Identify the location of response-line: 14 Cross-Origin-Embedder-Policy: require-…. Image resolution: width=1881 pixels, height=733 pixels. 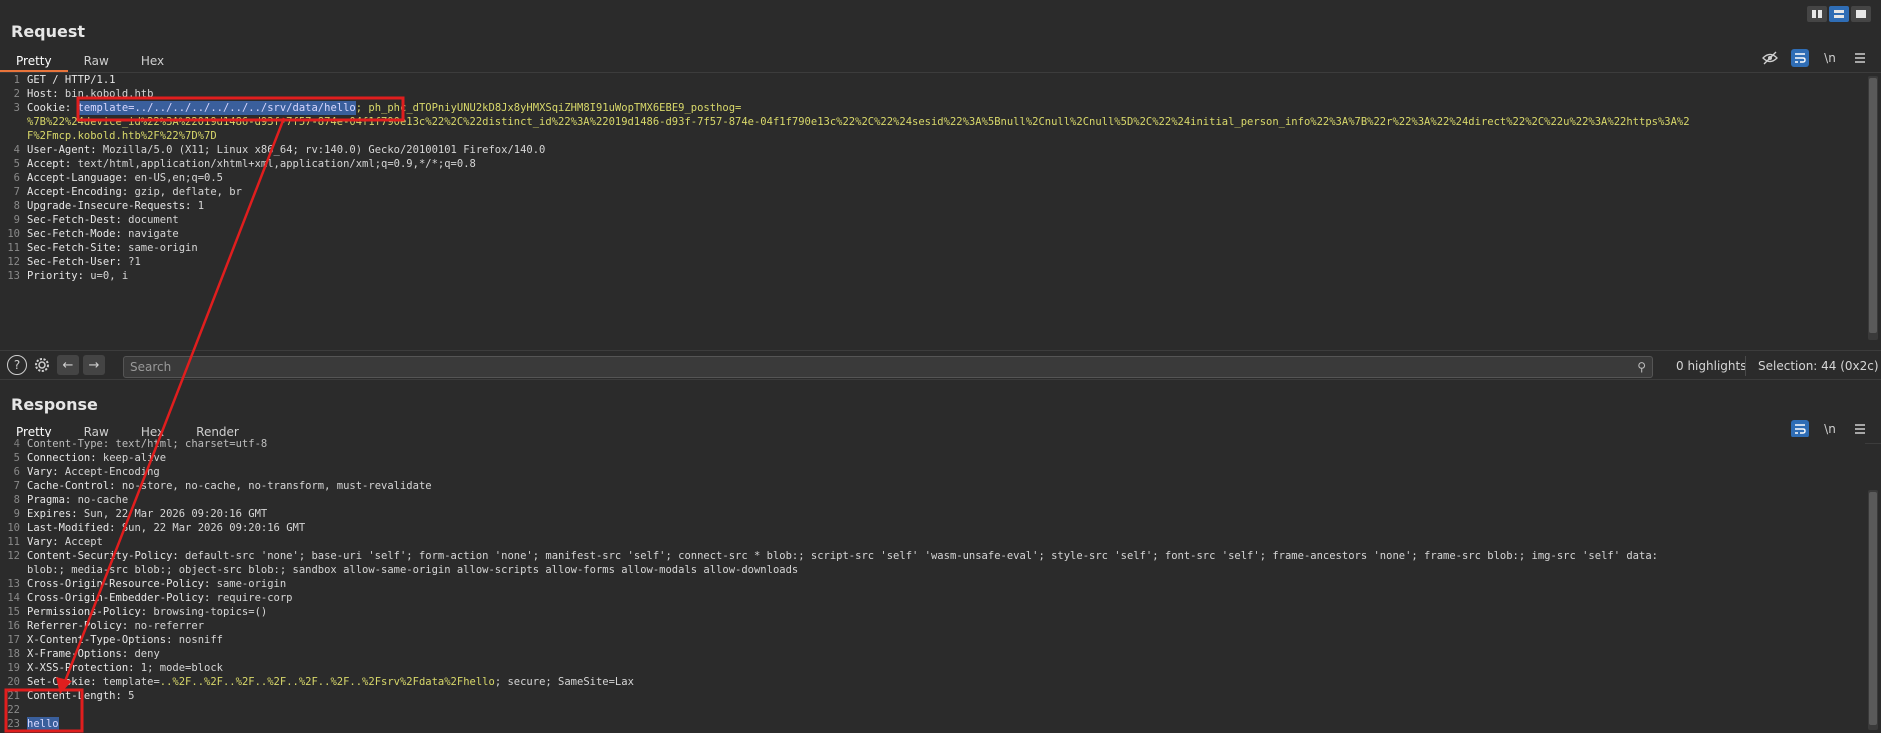
(150, 598).